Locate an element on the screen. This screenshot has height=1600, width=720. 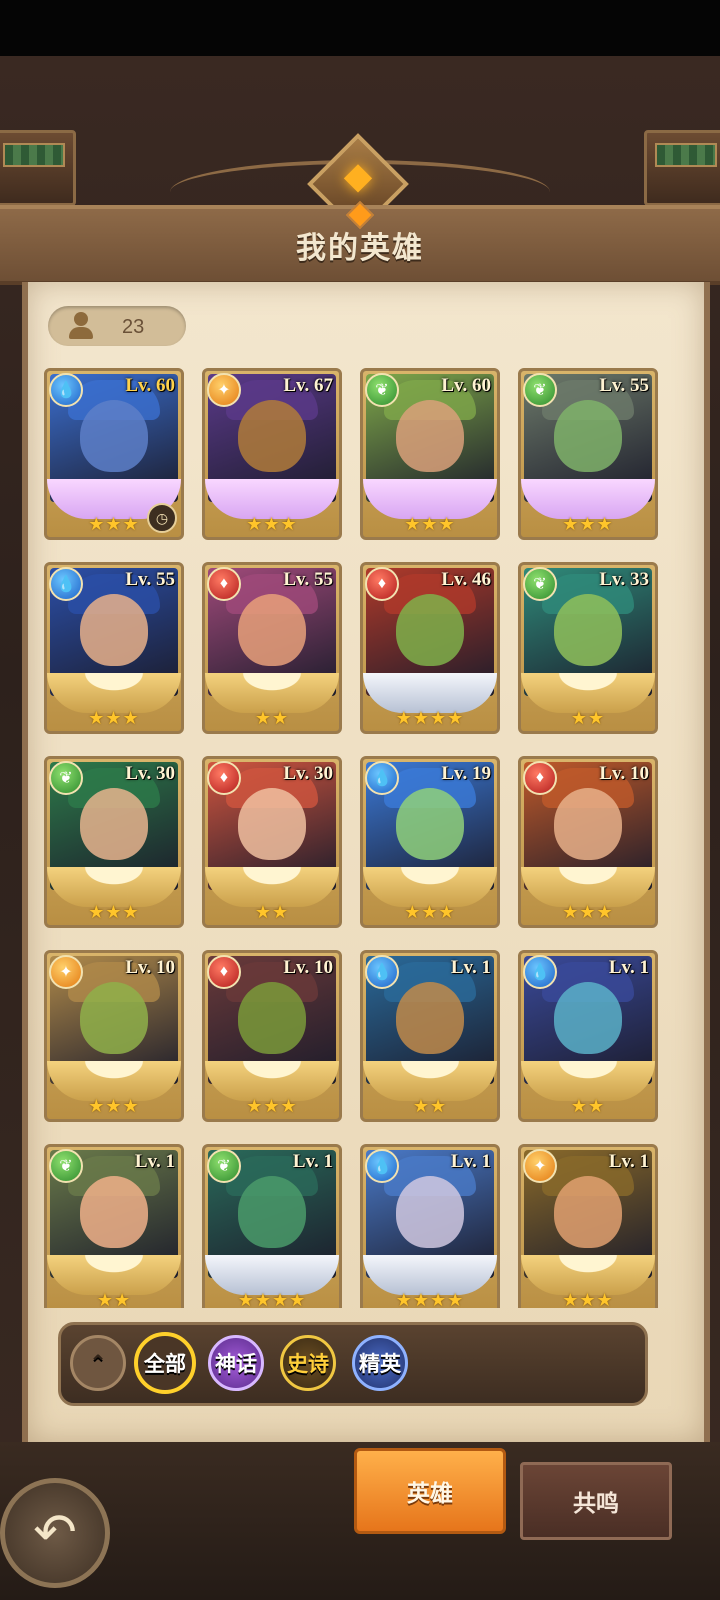
hero-card: ❦ Lv. 33 ★★ is located at coordinates (588, 648).